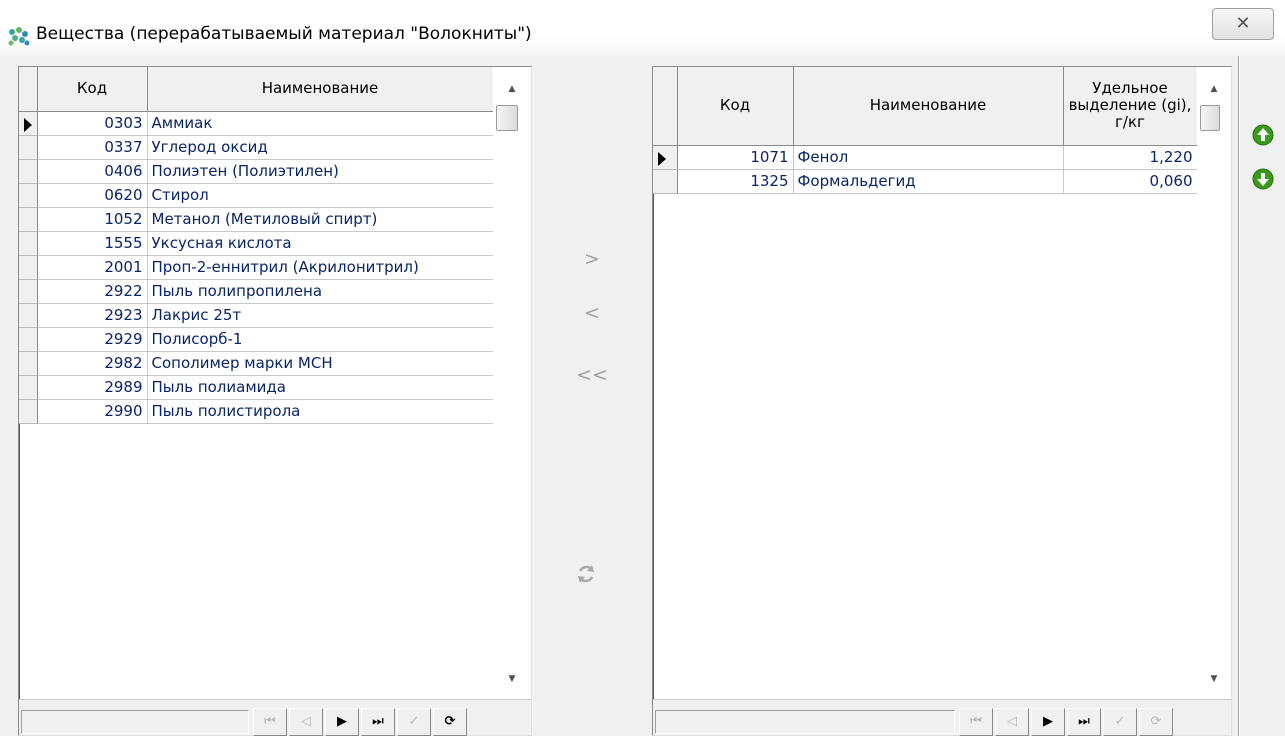 This screenshot has width=1285, height=736. I want to click on remove-substance-button: <, so click(592, 313).